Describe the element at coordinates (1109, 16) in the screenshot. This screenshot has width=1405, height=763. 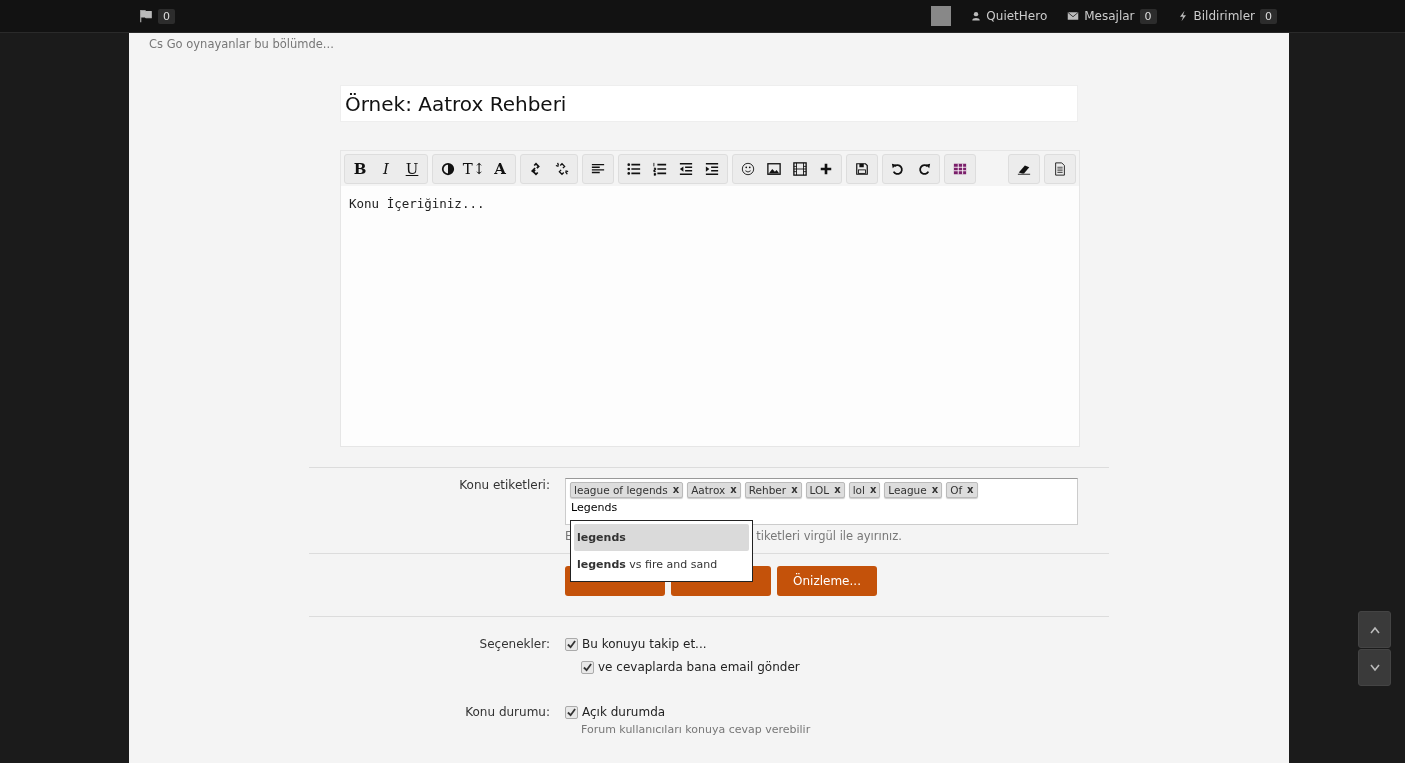
I see `link-label: Mesajlar` at that location.